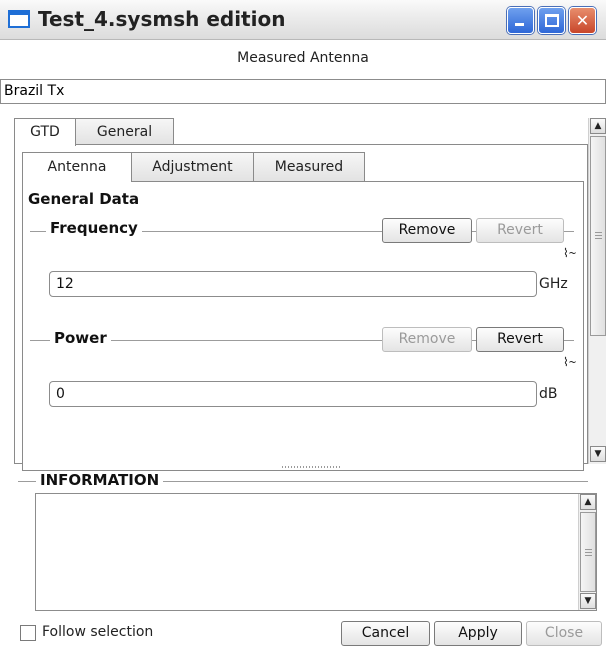 Image resolution: width=606 pixels, height=648 pixels. What do you see at coordinates (385, 633) in the screenshot?
I see `cancel-button: Cancel` at bounding box center [385, 633].